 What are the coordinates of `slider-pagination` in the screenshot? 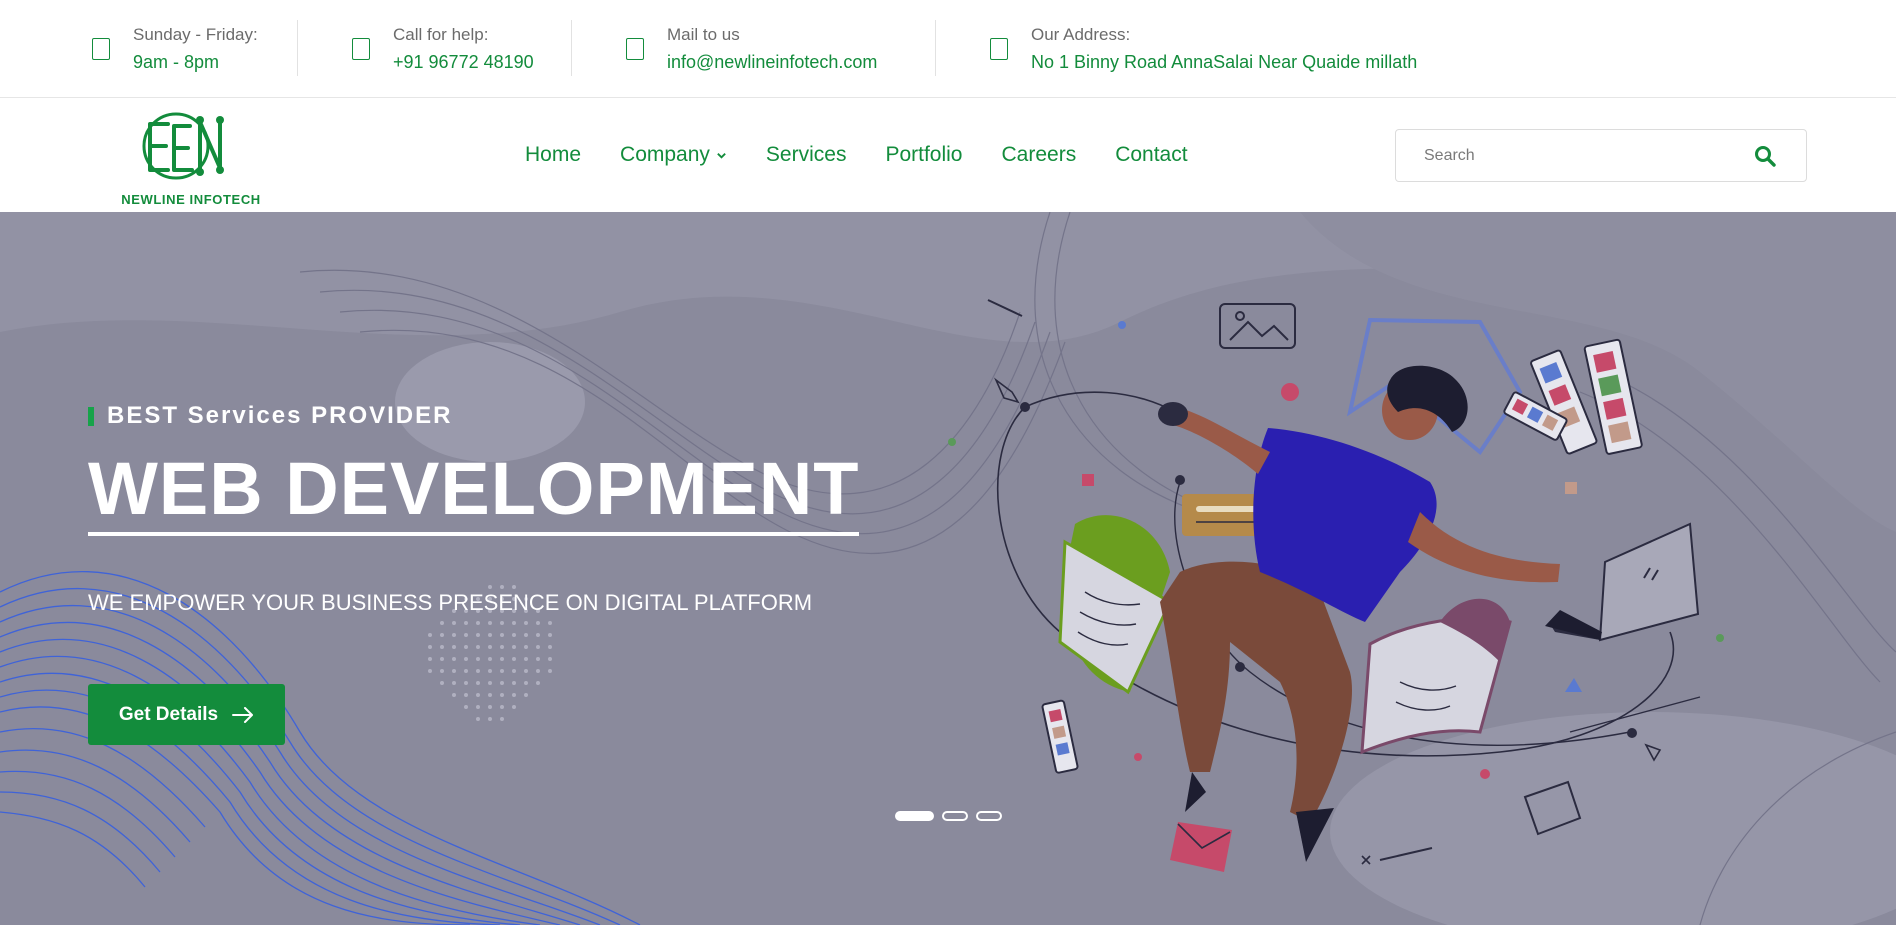 It's located at (952, 816).